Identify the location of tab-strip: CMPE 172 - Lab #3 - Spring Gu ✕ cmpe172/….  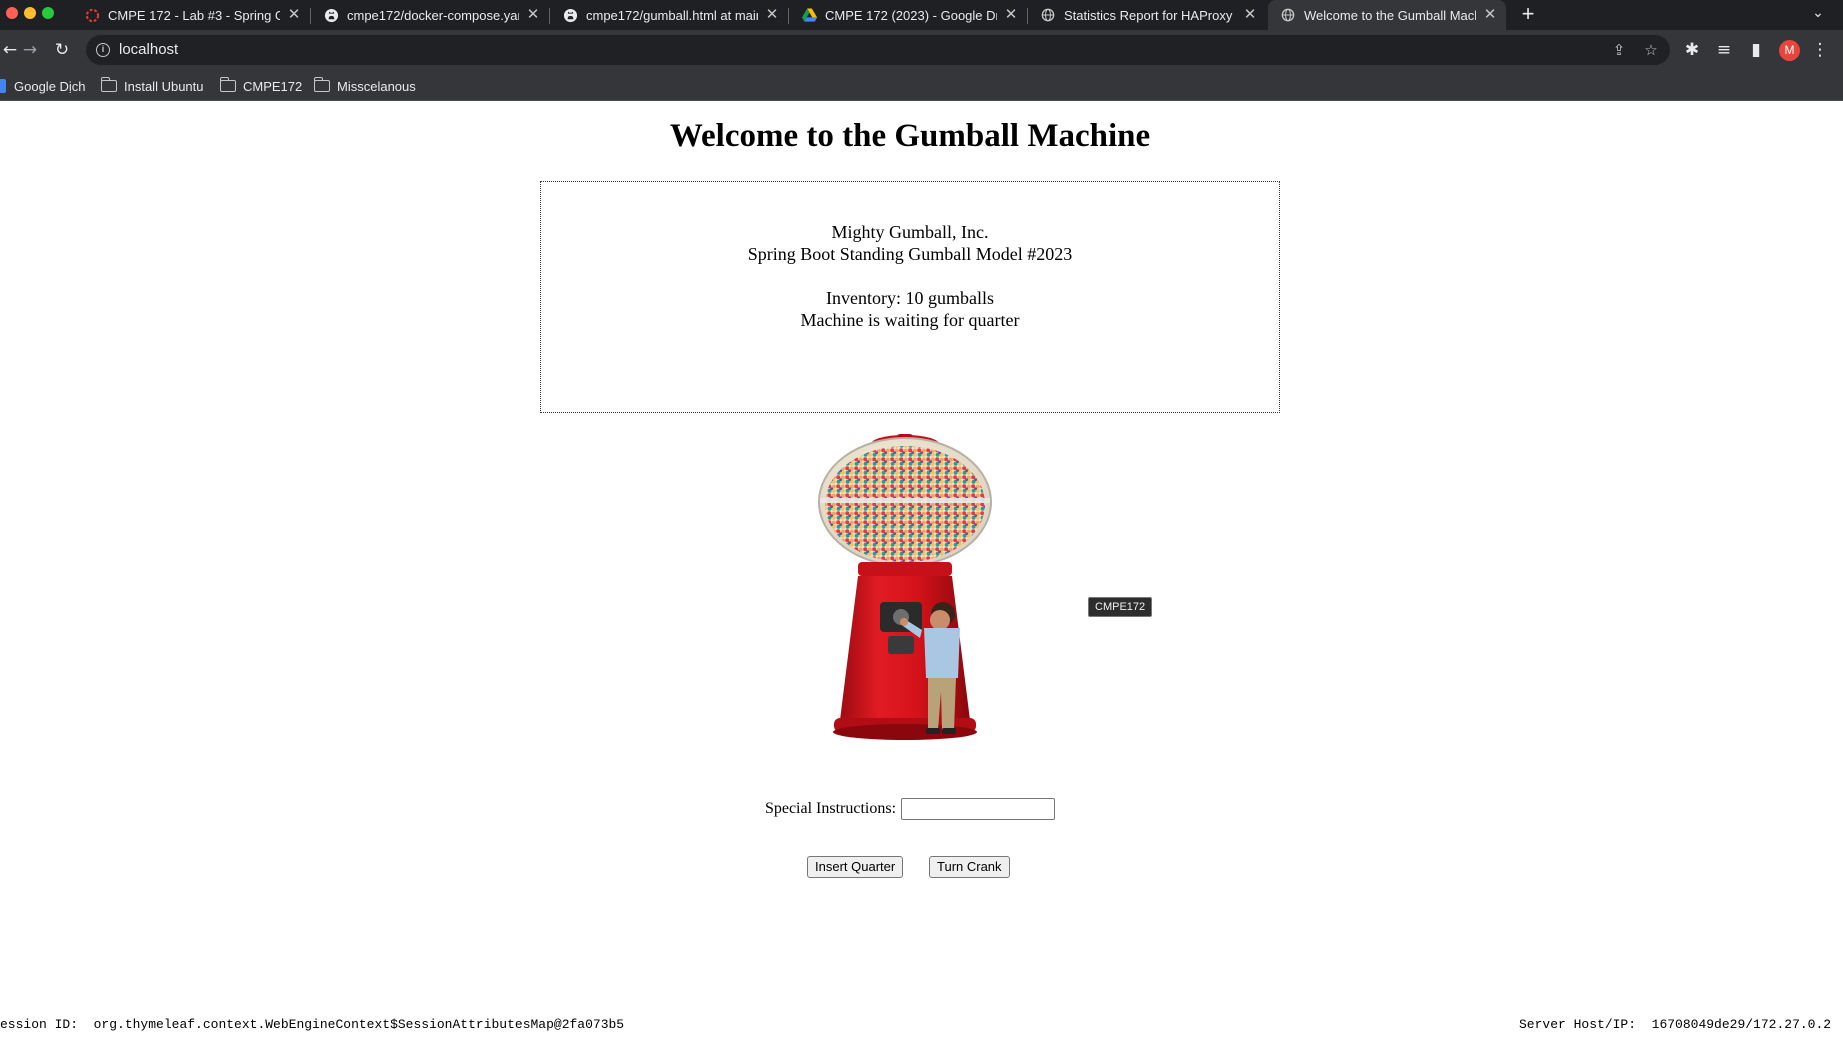
(921, 15).